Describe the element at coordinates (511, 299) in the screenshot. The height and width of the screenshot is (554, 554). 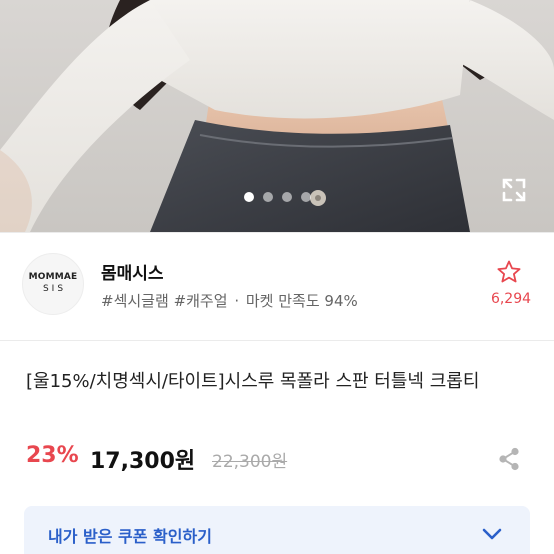
I see `like-count: 6,294` at that location.